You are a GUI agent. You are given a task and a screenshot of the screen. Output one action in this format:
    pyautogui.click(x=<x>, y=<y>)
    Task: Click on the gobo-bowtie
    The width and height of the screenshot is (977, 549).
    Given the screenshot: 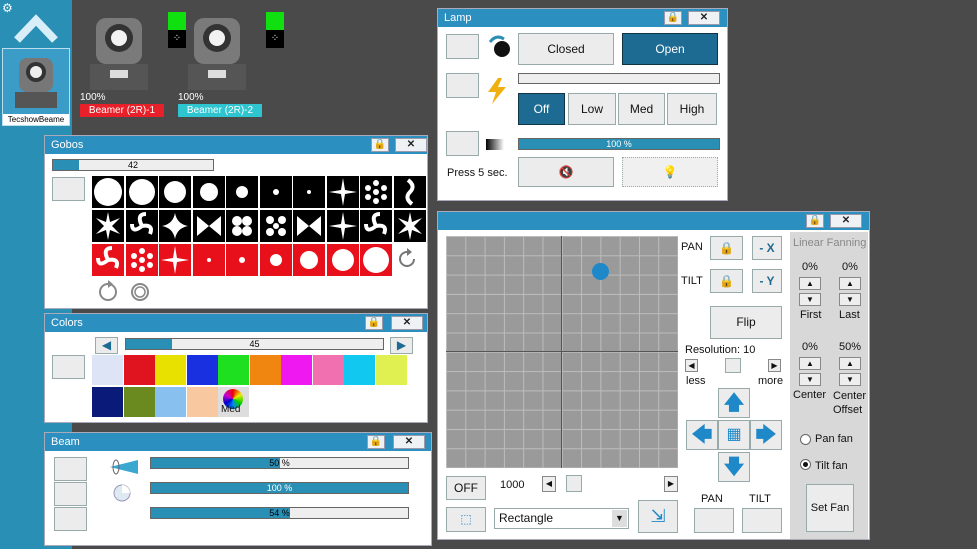 What is the action you would take?
    pyautogui.click(x=208, y=226)
    